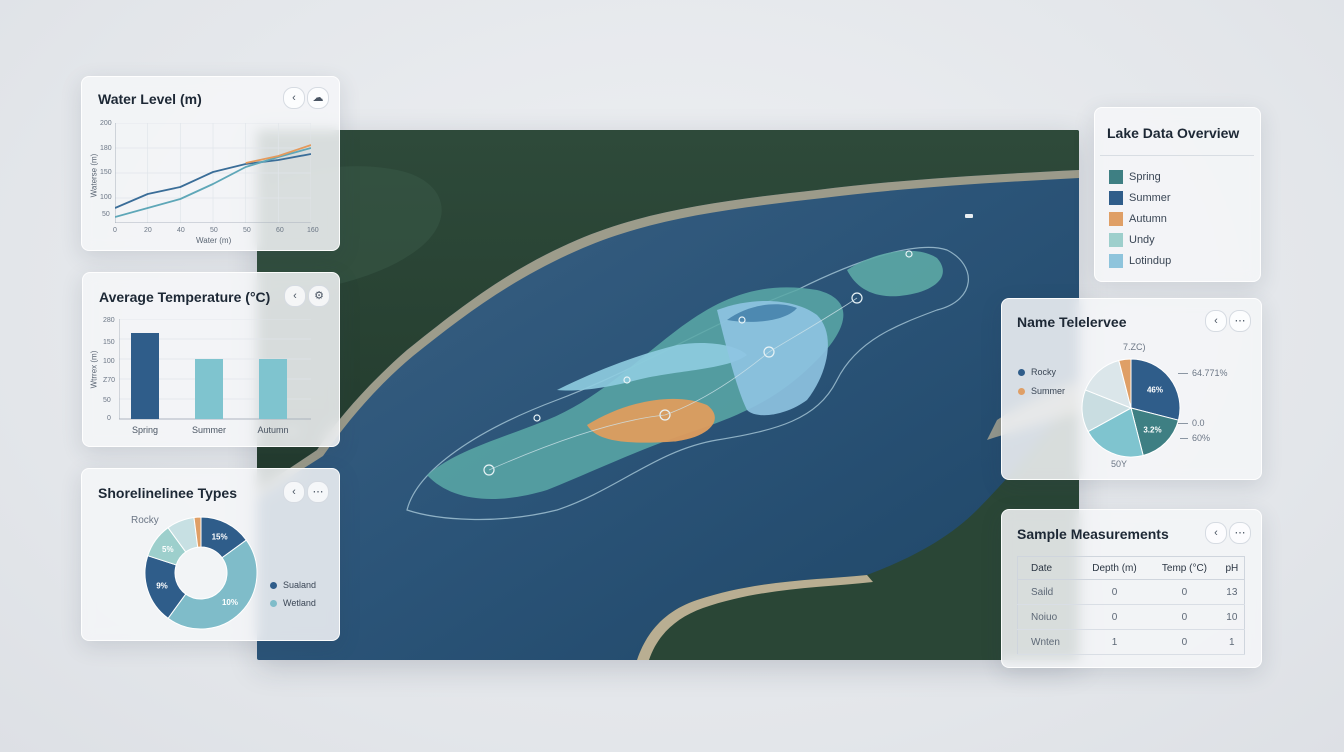  Describe the element at coordinates (145, 430) in the screenshot. I see `bar-label: Spring` at that location.